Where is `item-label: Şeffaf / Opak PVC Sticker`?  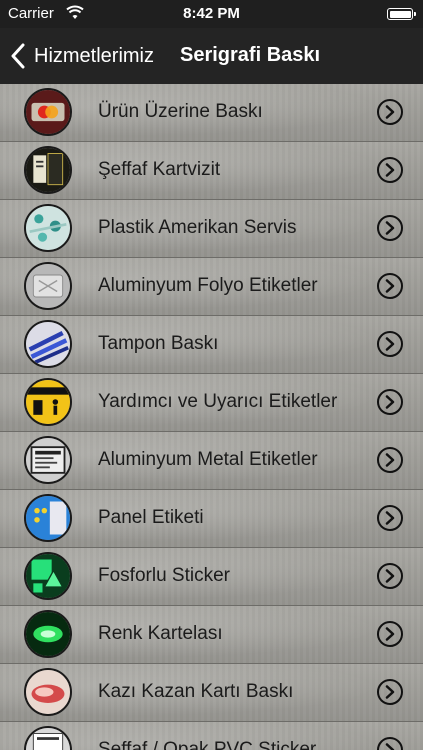 item-label: Şeffaf / Opak PVC Sticker is located at coordinates (207, 744).